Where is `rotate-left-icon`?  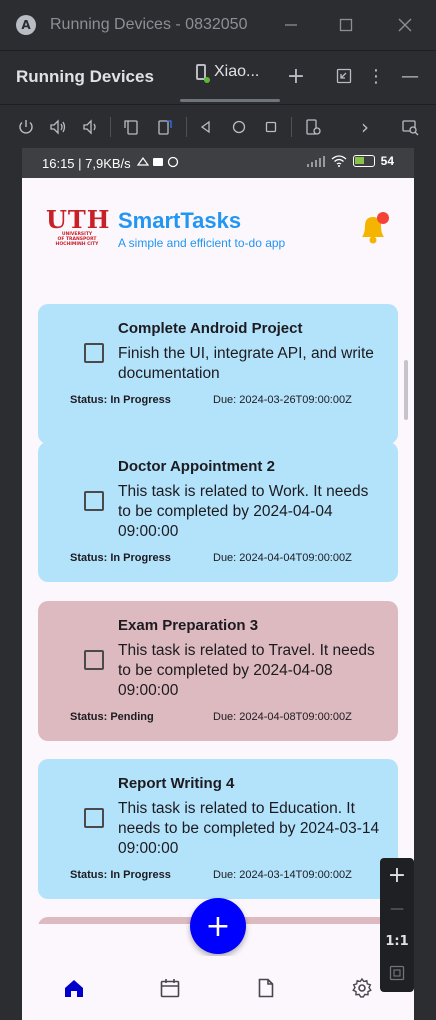 rotate-left-icon is located at coordinates (131, 127).